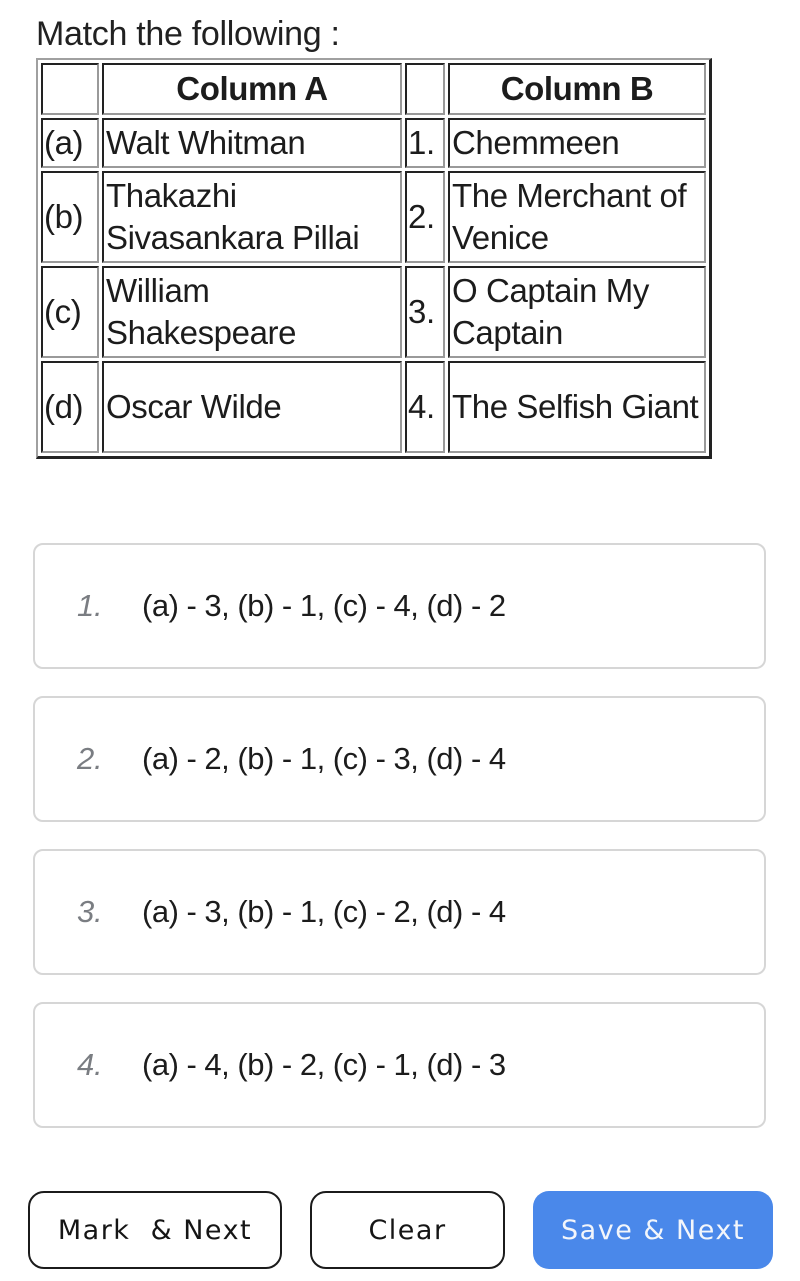 The height and width of the screenshot is (1281, 800). I want to click on table-row: (d) Oscar Wilde 4. The Selfish Giant, so click(373, 407).